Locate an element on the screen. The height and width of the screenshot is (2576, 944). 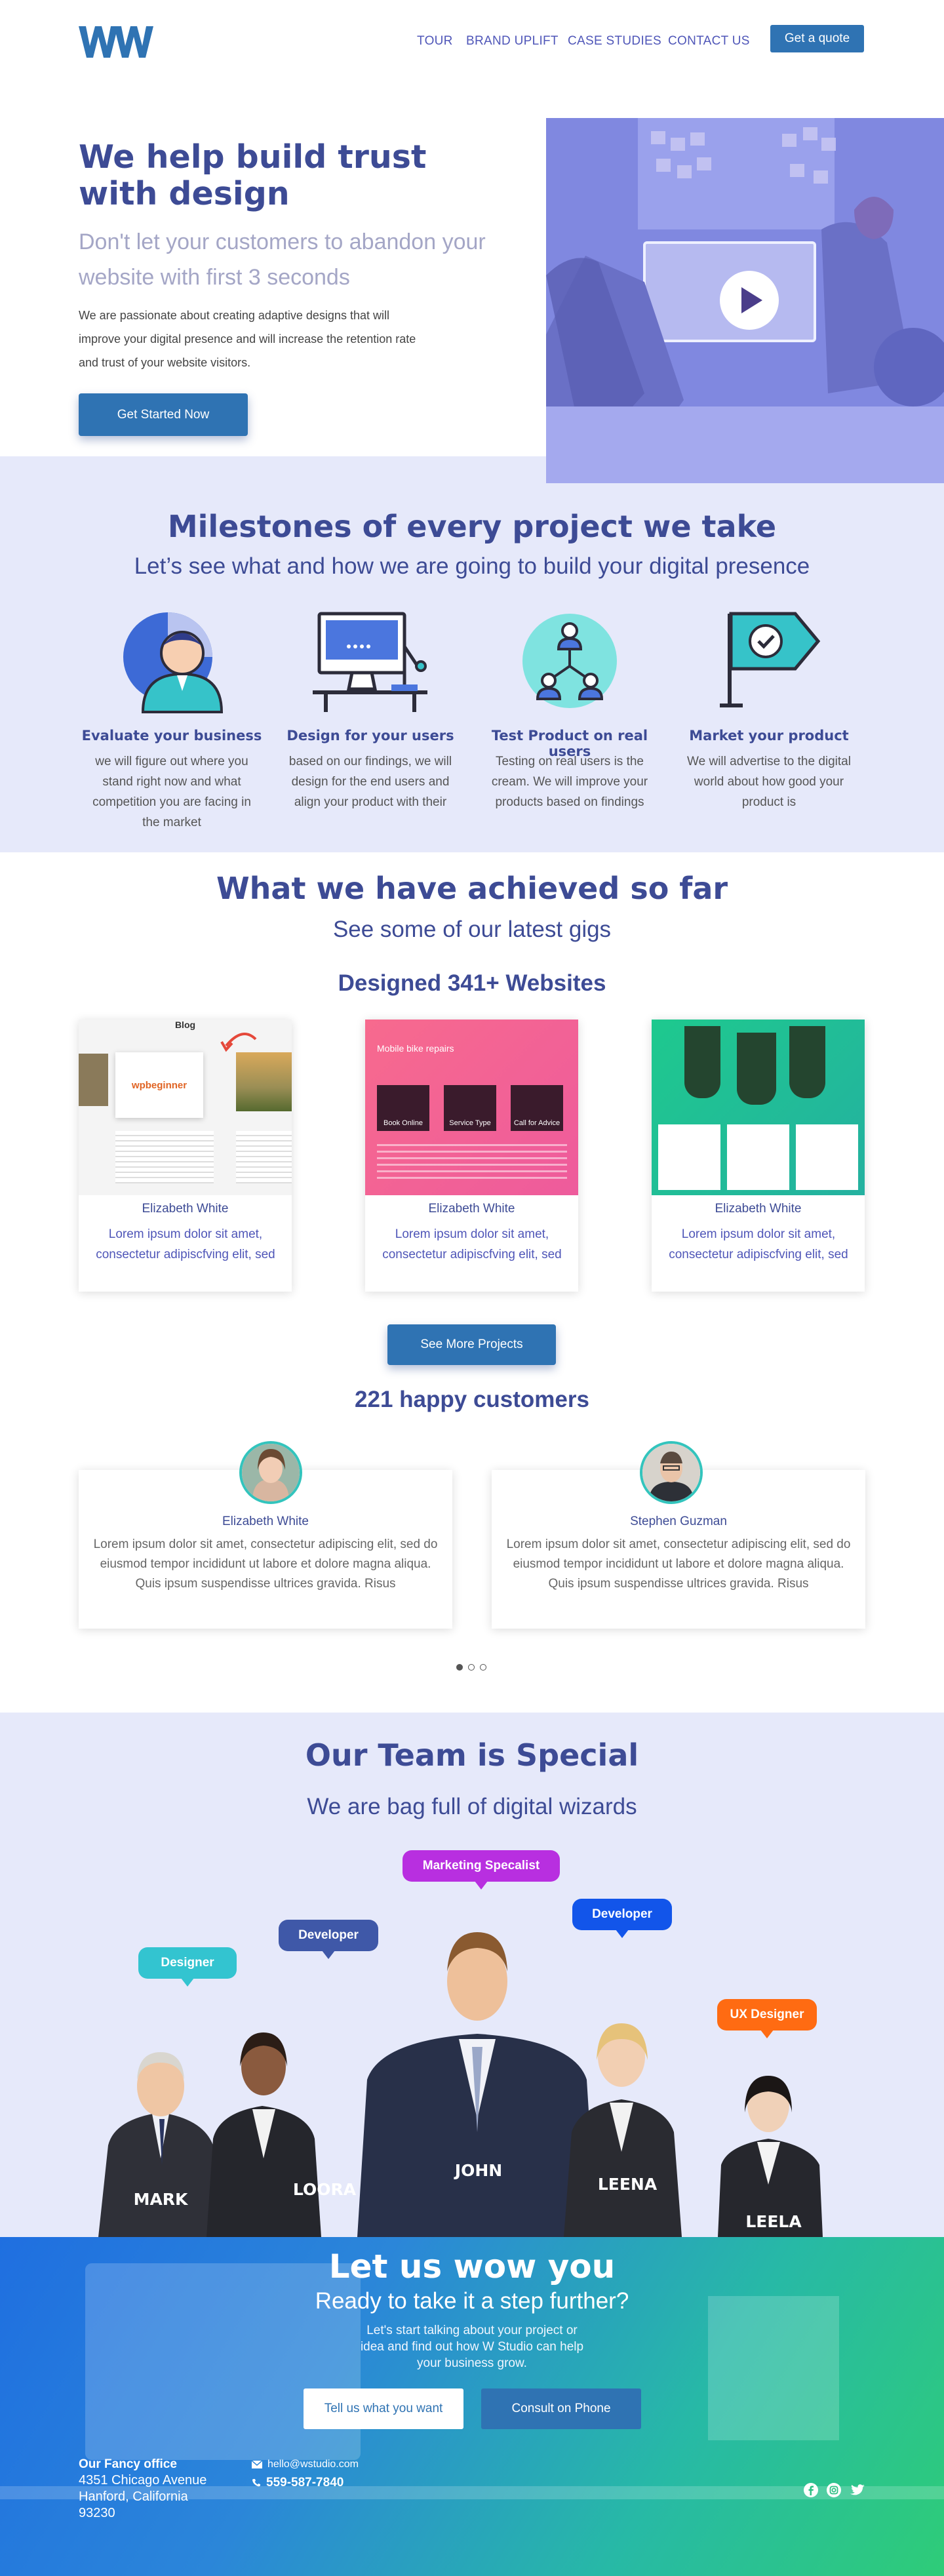
email-link: hello@wstudio.com is located at coordinates (313, 2464).